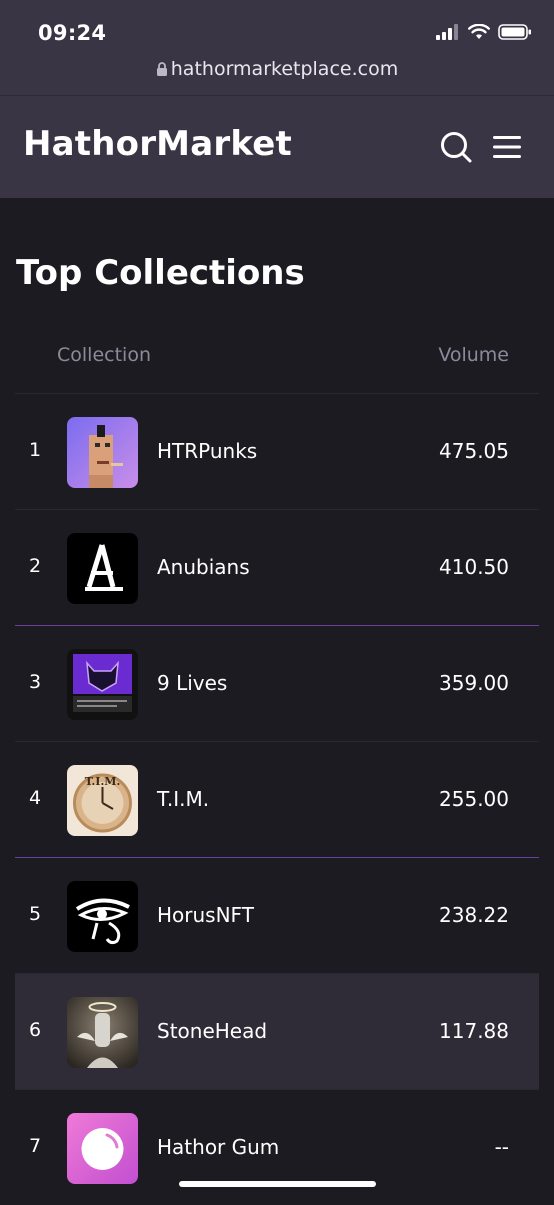  I want to click on rank: 2, so click(35, 566).